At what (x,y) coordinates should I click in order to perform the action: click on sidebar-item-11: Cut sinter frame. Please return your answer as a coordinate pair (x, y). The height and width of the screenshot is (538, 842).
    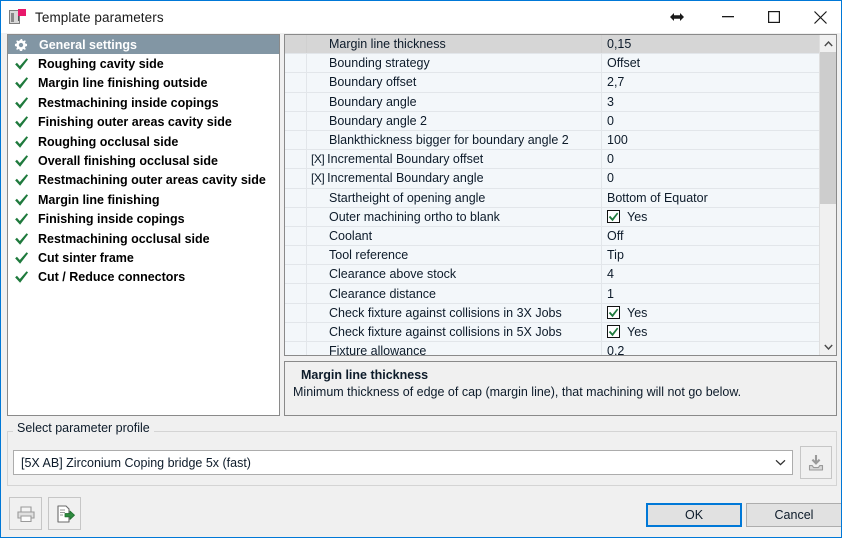
    Looking at the image, I should click on (143, 257).